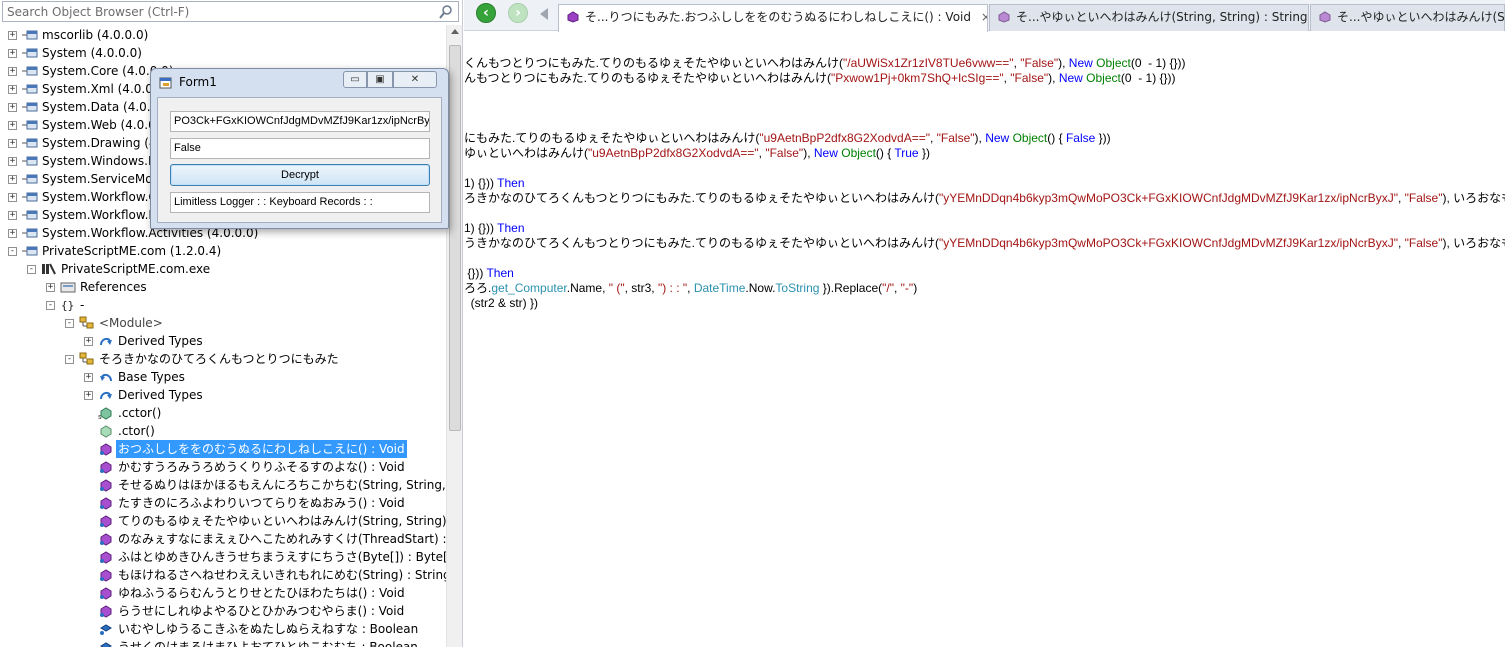 The image size is (1505, 647). Describe the element at coordinates (100, 416) in the screenshot. I see `svg-text: s` at that location.